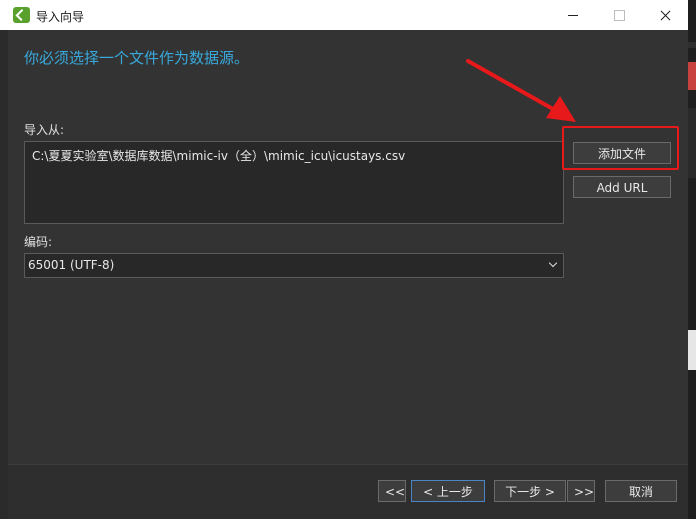  I want to click on close-icon, so click(665, 15).